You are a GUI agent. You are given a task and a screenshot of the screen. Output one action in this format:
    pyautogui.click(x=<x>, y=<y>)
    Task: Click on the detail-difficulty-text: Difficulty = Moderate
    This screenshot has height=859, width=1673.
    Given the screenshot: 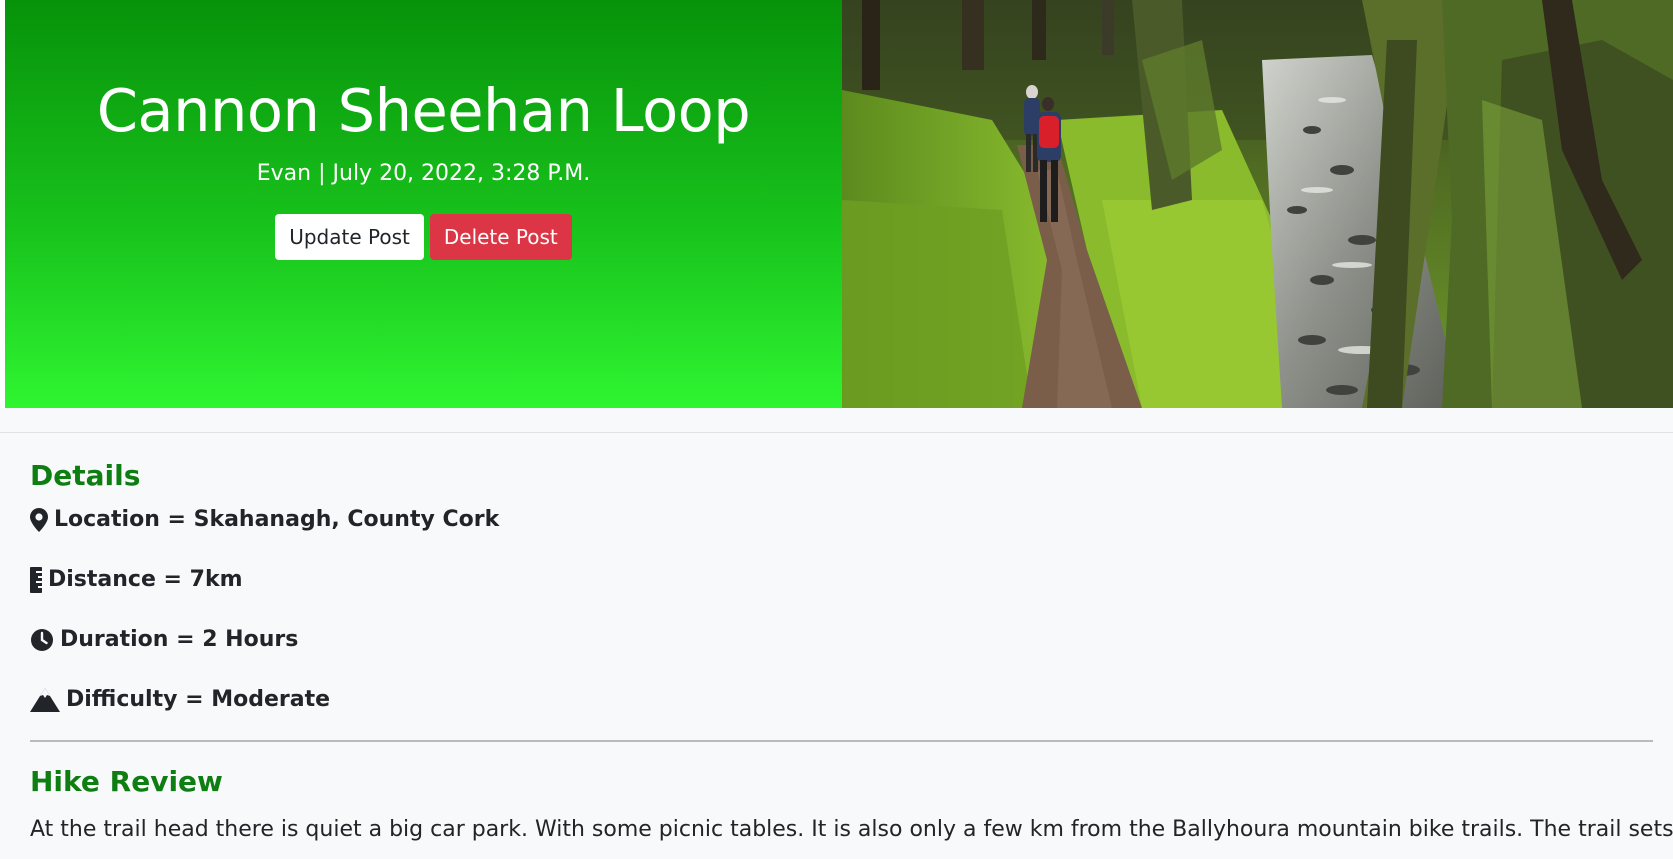 What is the action you would take?
    pyautogui.click(x=198, y=699)
    